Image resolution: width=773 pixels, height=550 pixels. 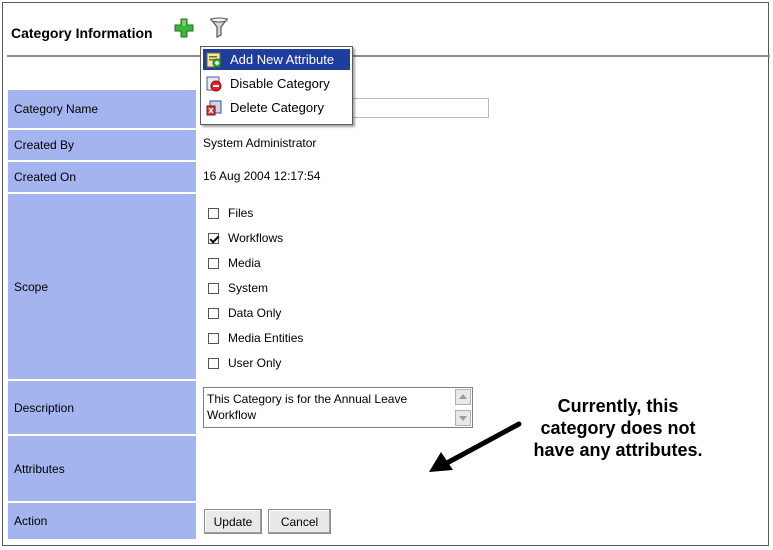 I want to click on scope-option-label: Workflows, so click(x=256, y=238).